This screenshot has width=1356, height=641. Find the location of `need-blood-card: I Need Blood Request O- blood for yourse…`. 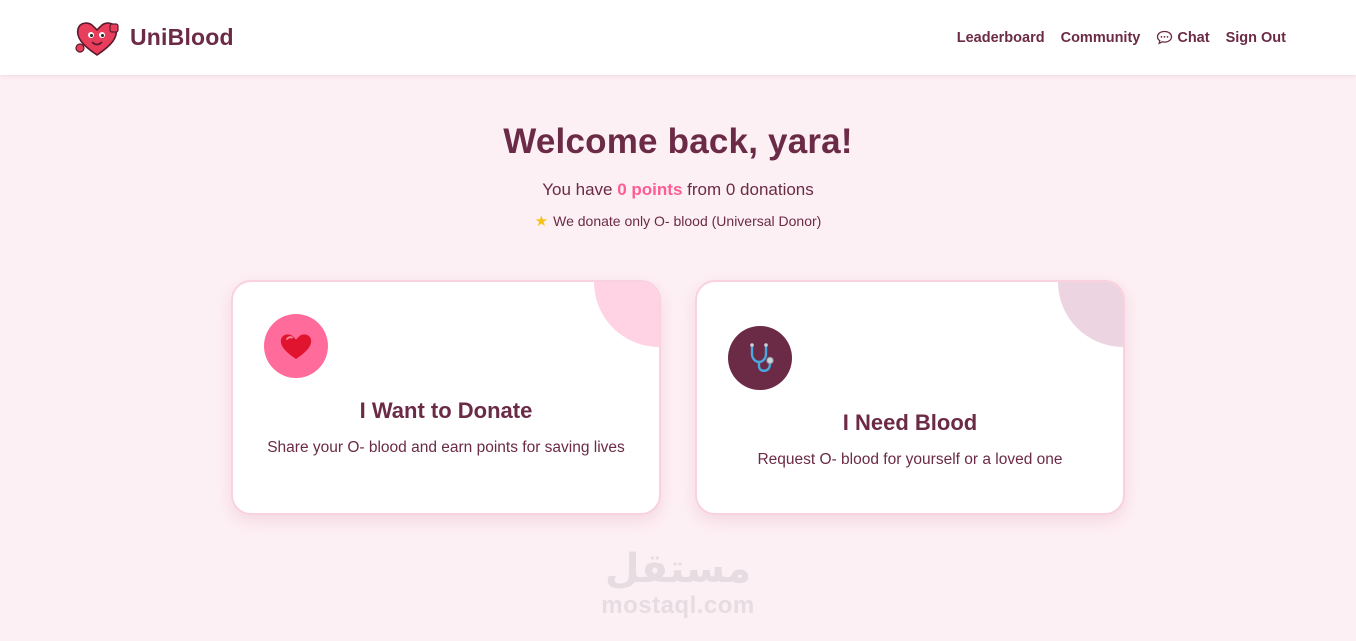

need-blood-card: I Need Blood Request O- blood for yourse… is located at coordinates (910, 397).